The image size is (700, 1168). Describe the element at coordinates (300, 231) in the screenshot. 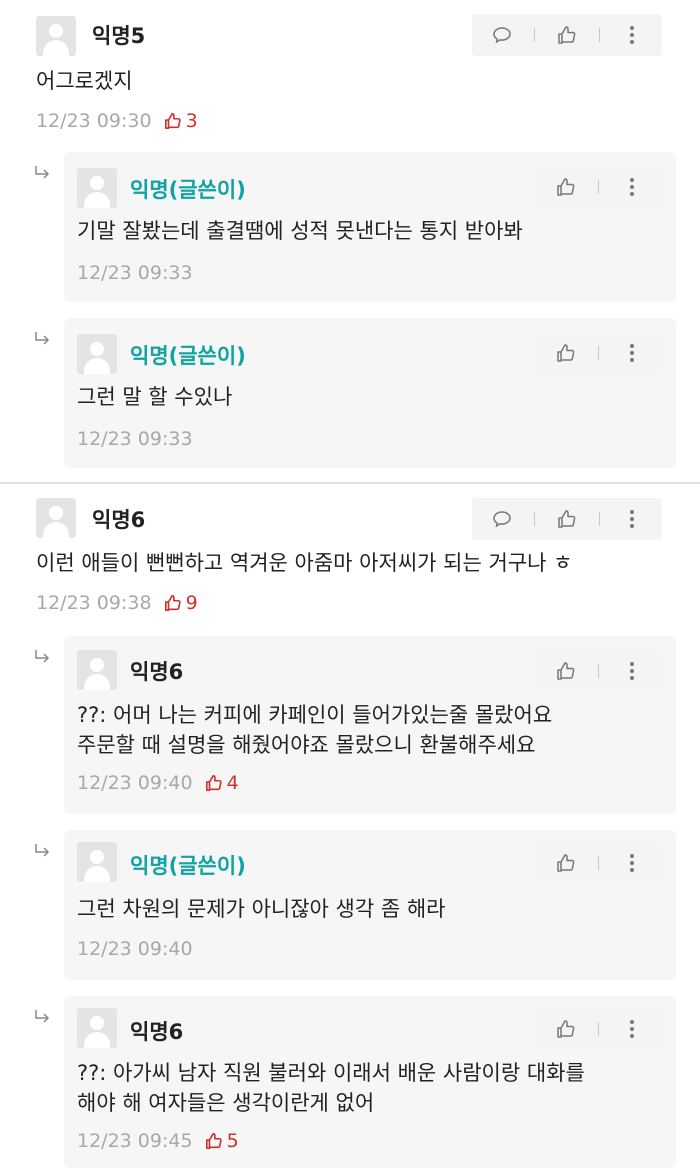

I see `reply-text-line: 기말 잘봤는데 출결땜에 성적 못낸다는 통지 받아봐` at that location.